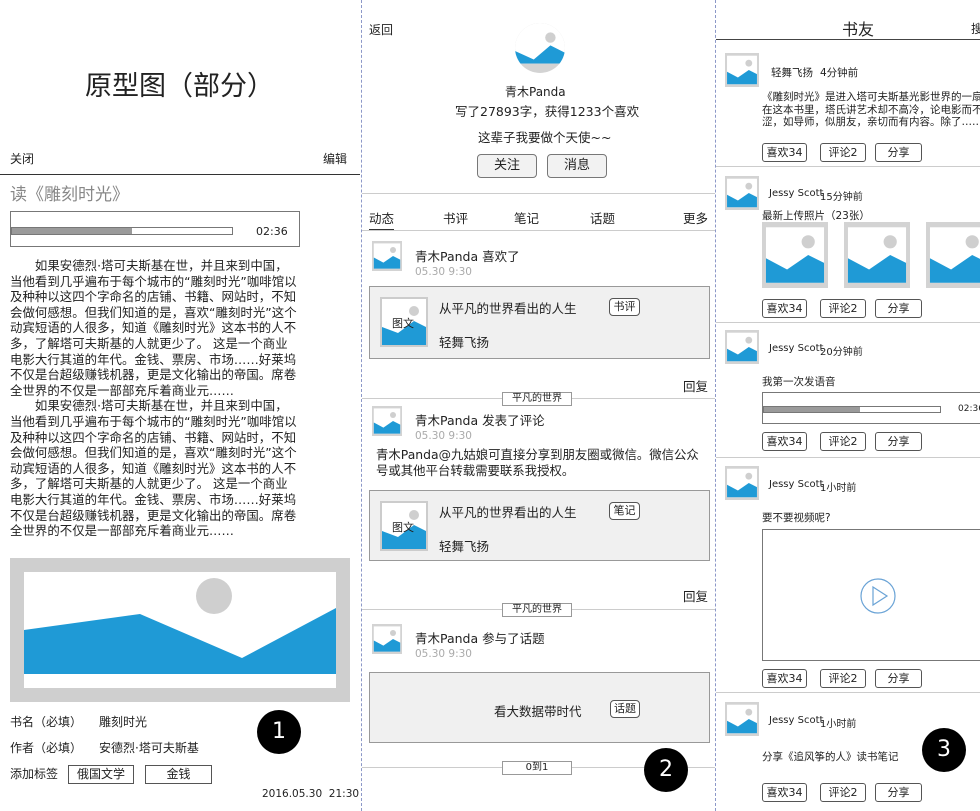 This screenshot has width=980, height=811. What do you see at coordinates (535, 92) in the screenshot?
I see `profile-username: 青木Panda` at bounding box center [535, 92].